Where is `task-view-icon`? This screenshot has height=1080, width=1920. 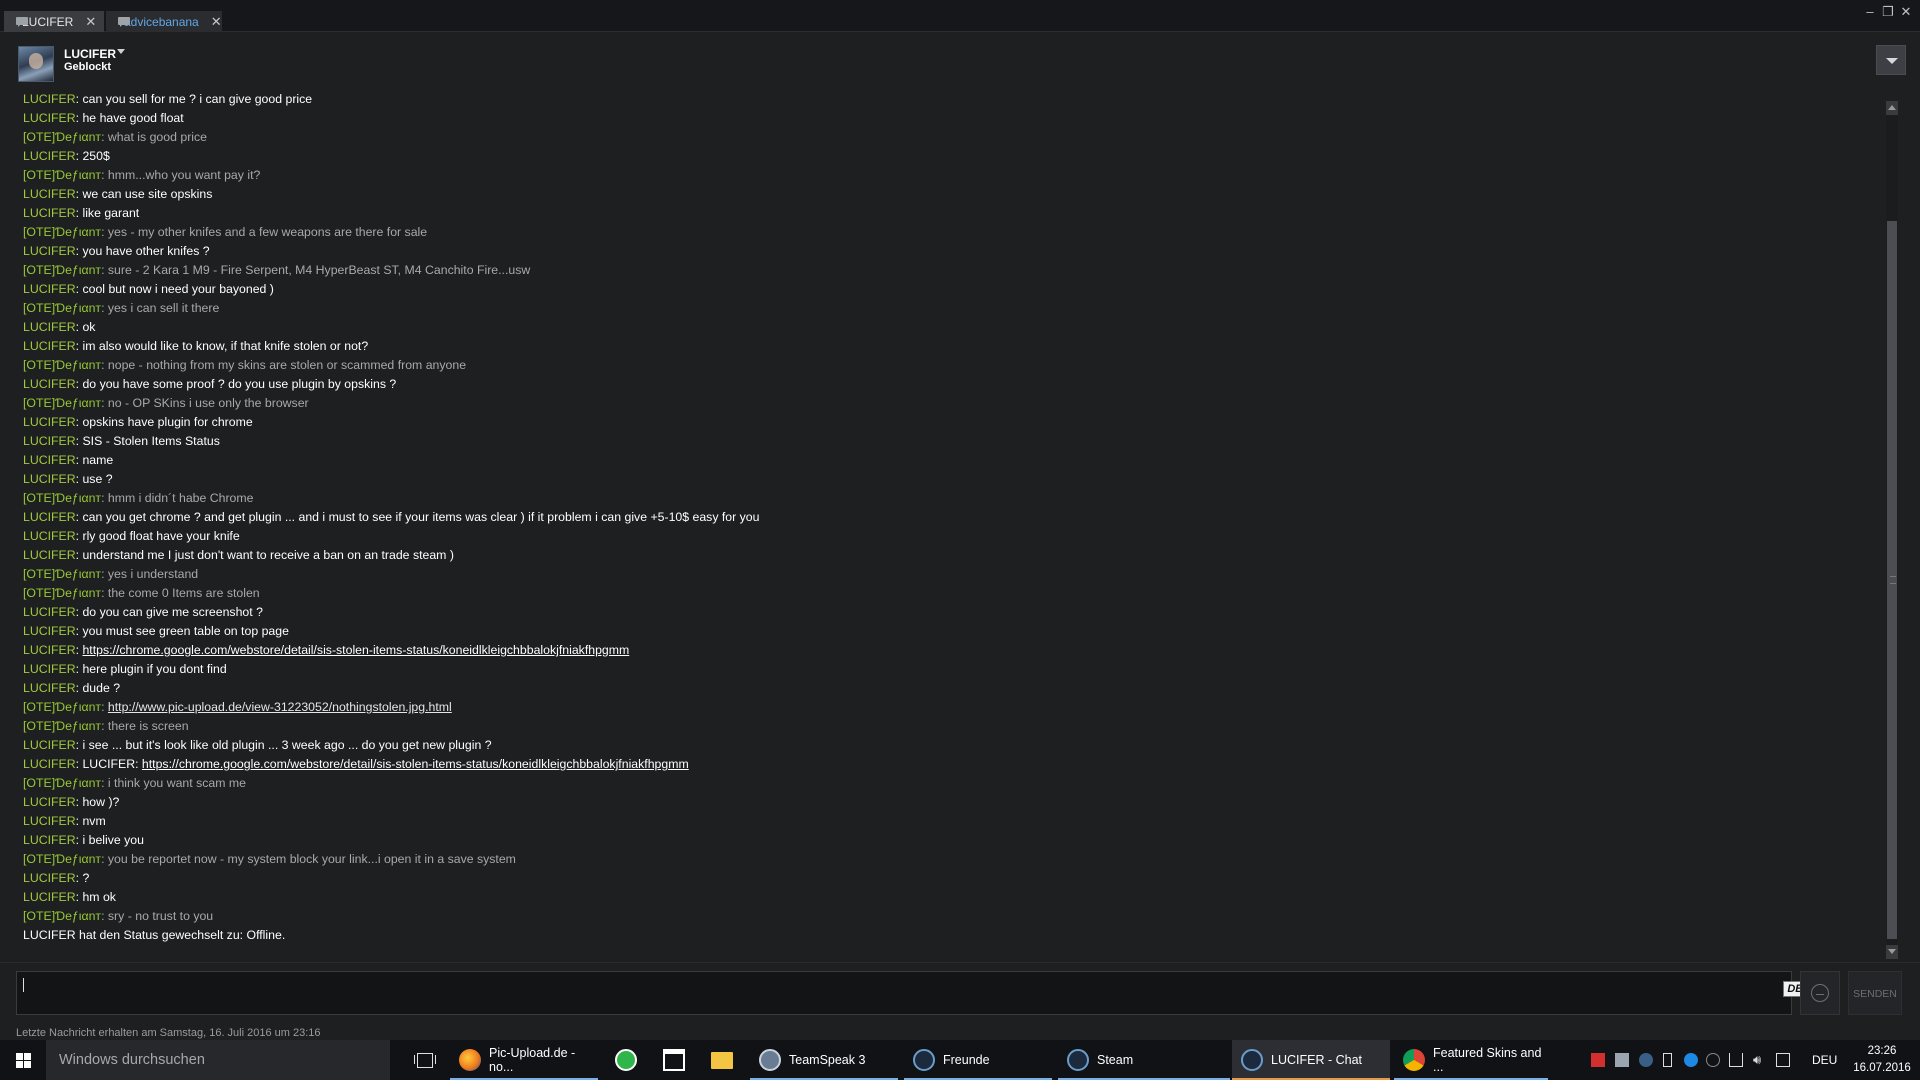
task-view-icon is located at coordinates (426, 1060).